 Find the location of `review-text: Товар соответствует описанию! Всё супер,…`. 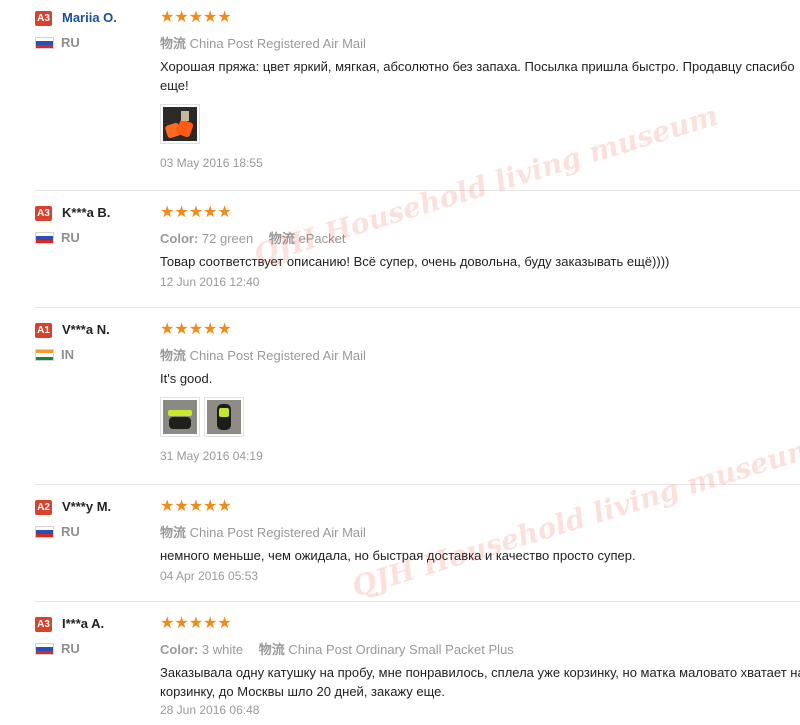

review-text: Товар соответствует описанию! Всё супер,… is located at coordinates (480, 261).